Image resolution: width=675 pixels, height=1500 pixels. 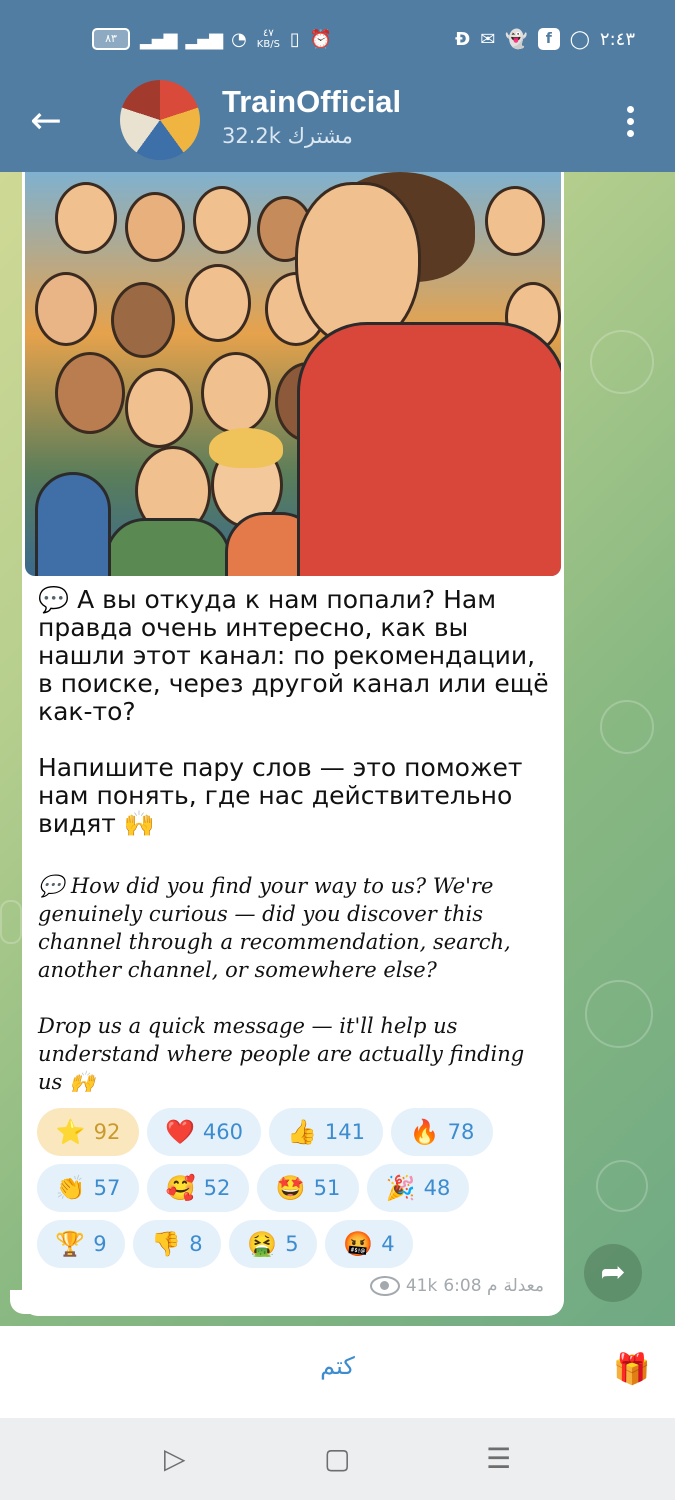 I want to click on bottom-bar: كتم 🎁, so click(x=337, y=1372).